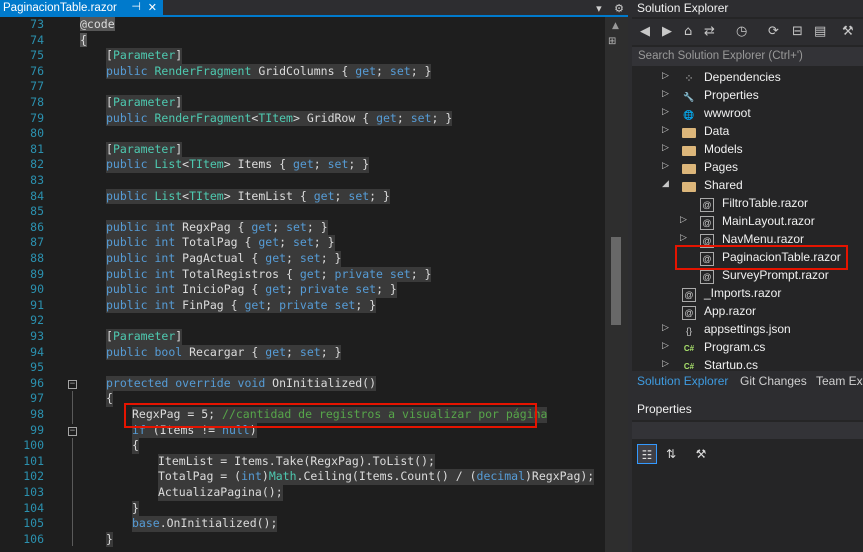  What do you see at coordinates (762, 363) in the screenshot?
I see `tree-item-startup: ▷ C# Startup.cs` at bounding box center [762, 363].